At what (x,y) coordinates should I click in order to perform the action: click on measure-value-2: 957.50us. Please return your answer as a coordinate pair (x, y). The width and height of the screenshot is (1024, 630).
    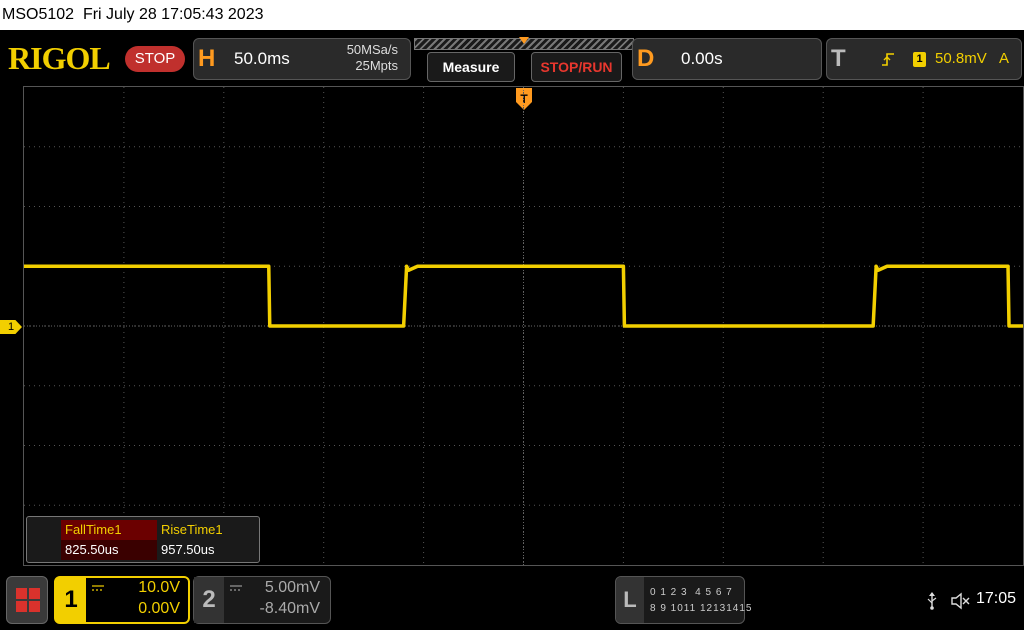
    Looking at the image, I should click on (188, 549).